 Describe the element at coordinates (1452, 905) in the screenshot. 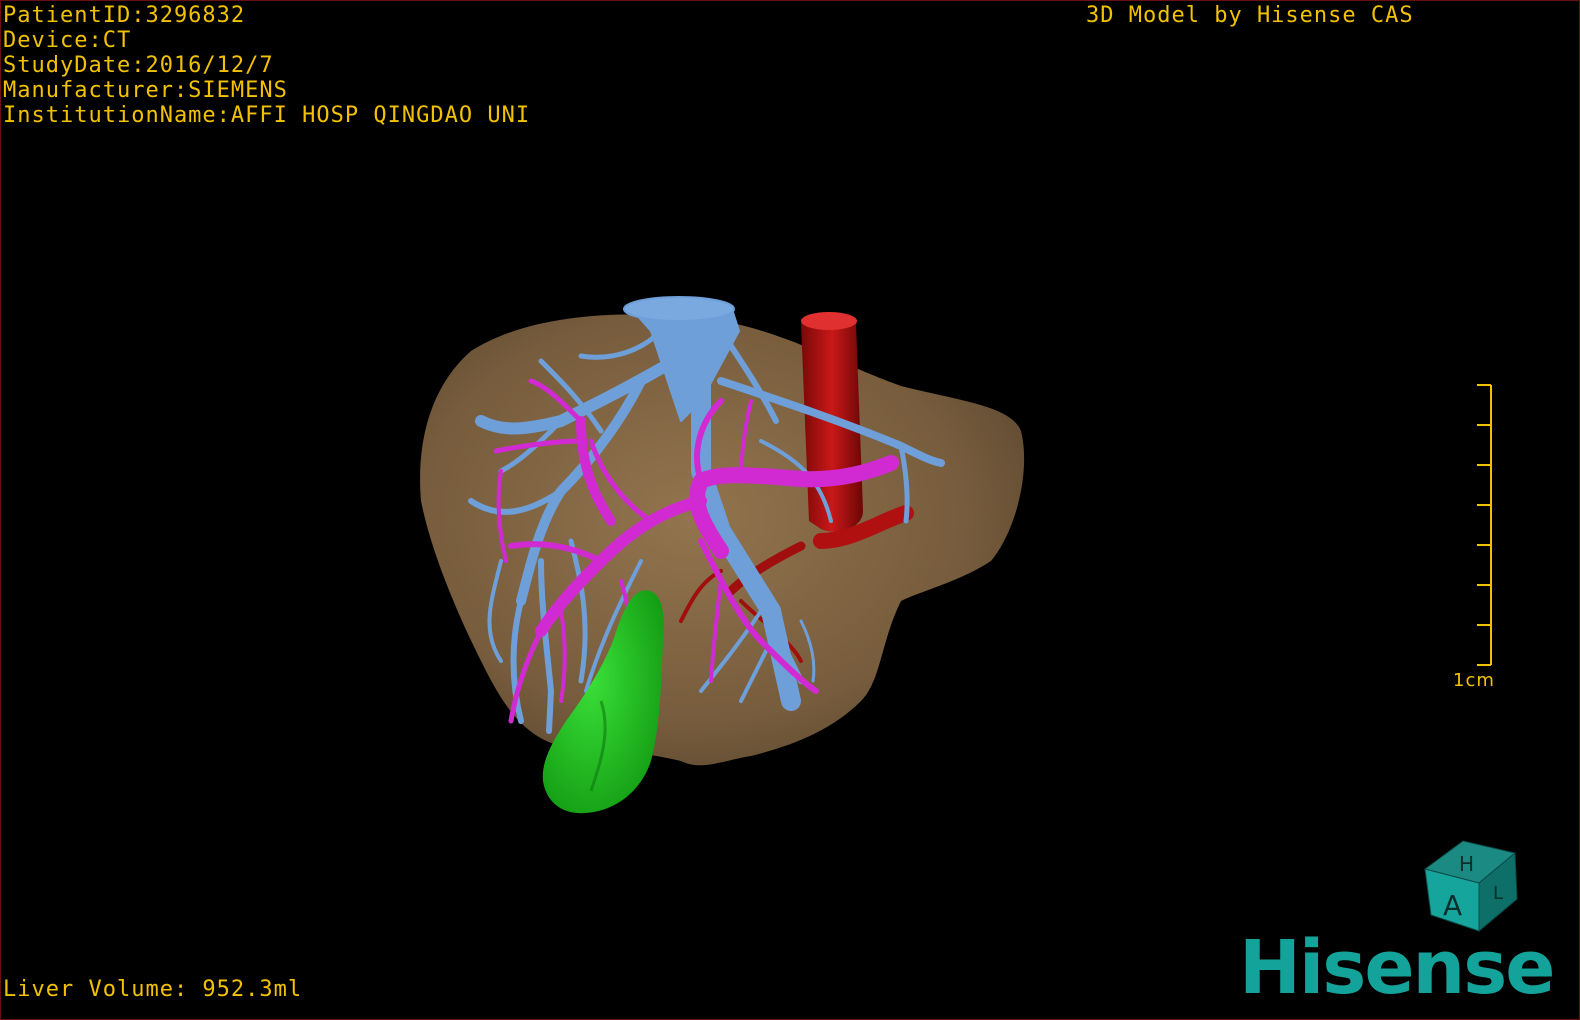

I see `cube-front-letter: A` at that location.